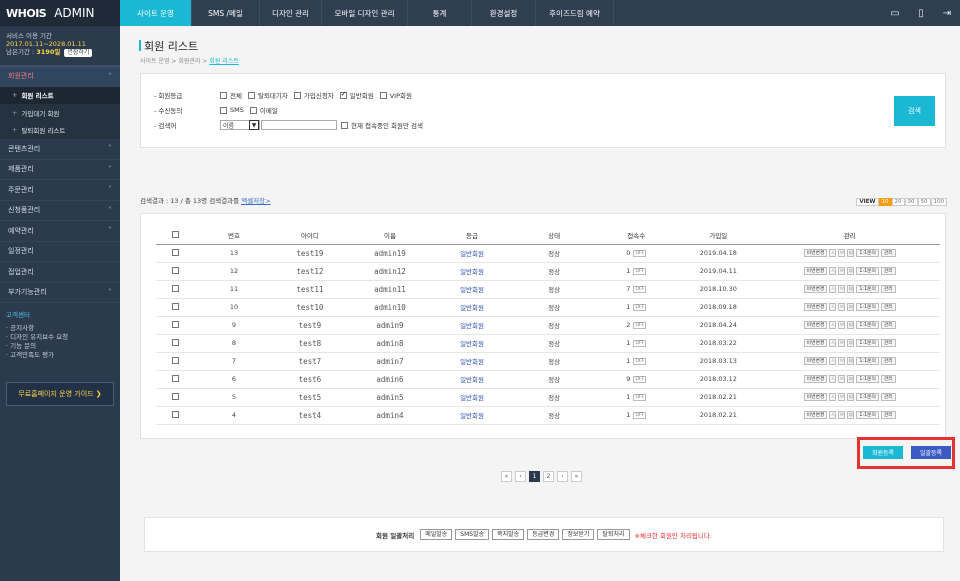  I want to click on cs-item: · 기능 문의, so click(60, 346).